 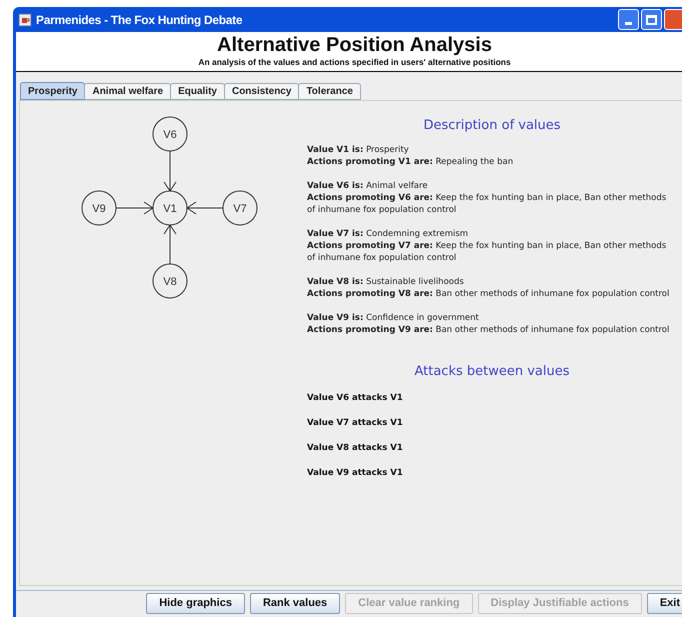 I want to click on section-heading: Attacks between values, so click(x=492, y=372).